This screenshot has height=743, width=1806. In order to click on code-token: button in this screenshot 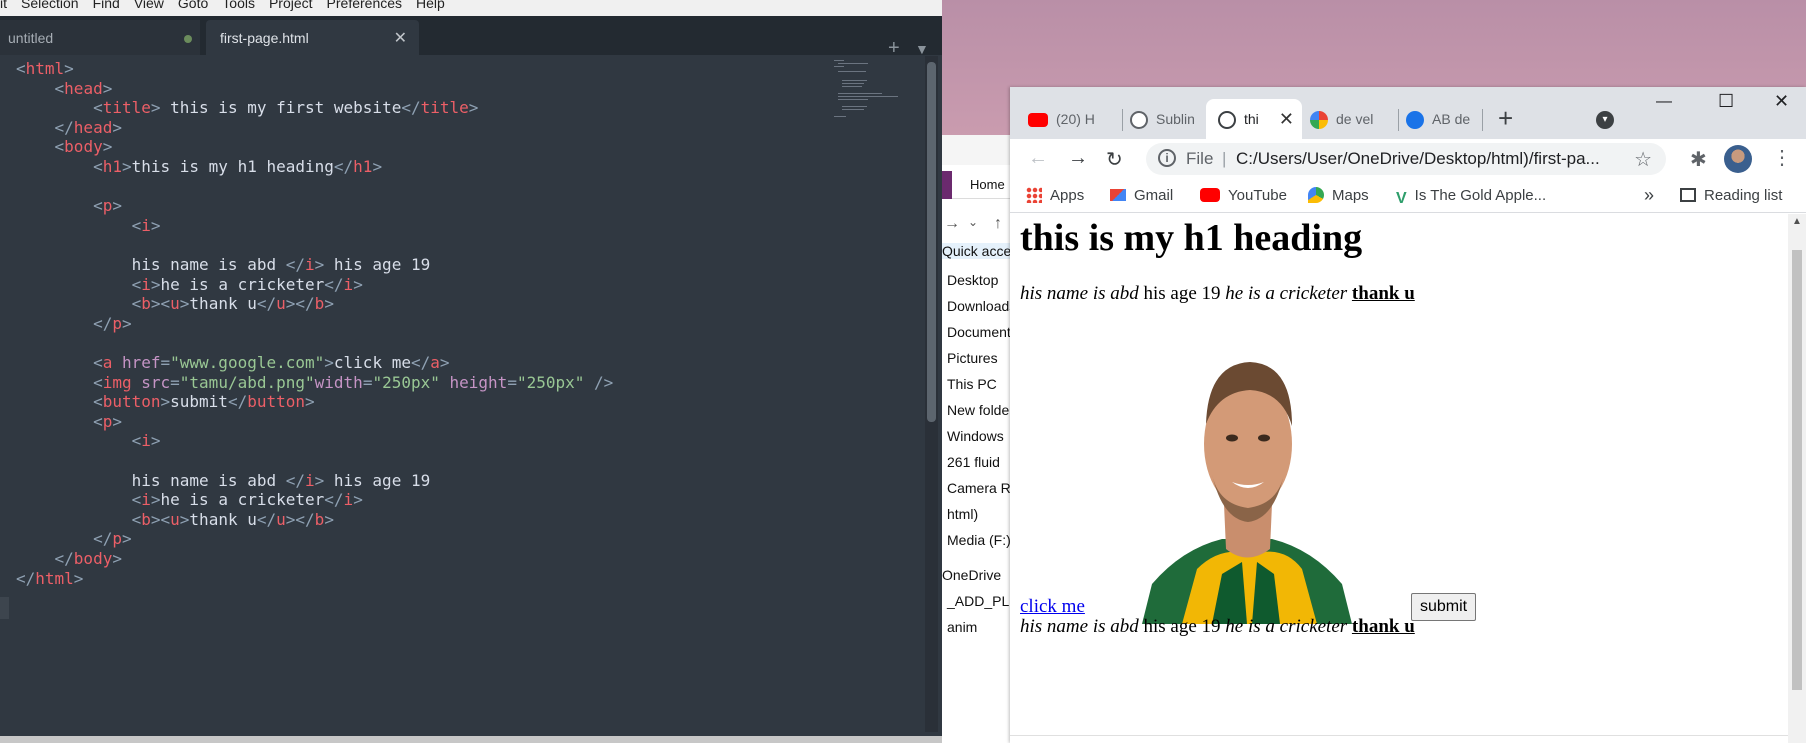, I will do `click(131, 402)`.